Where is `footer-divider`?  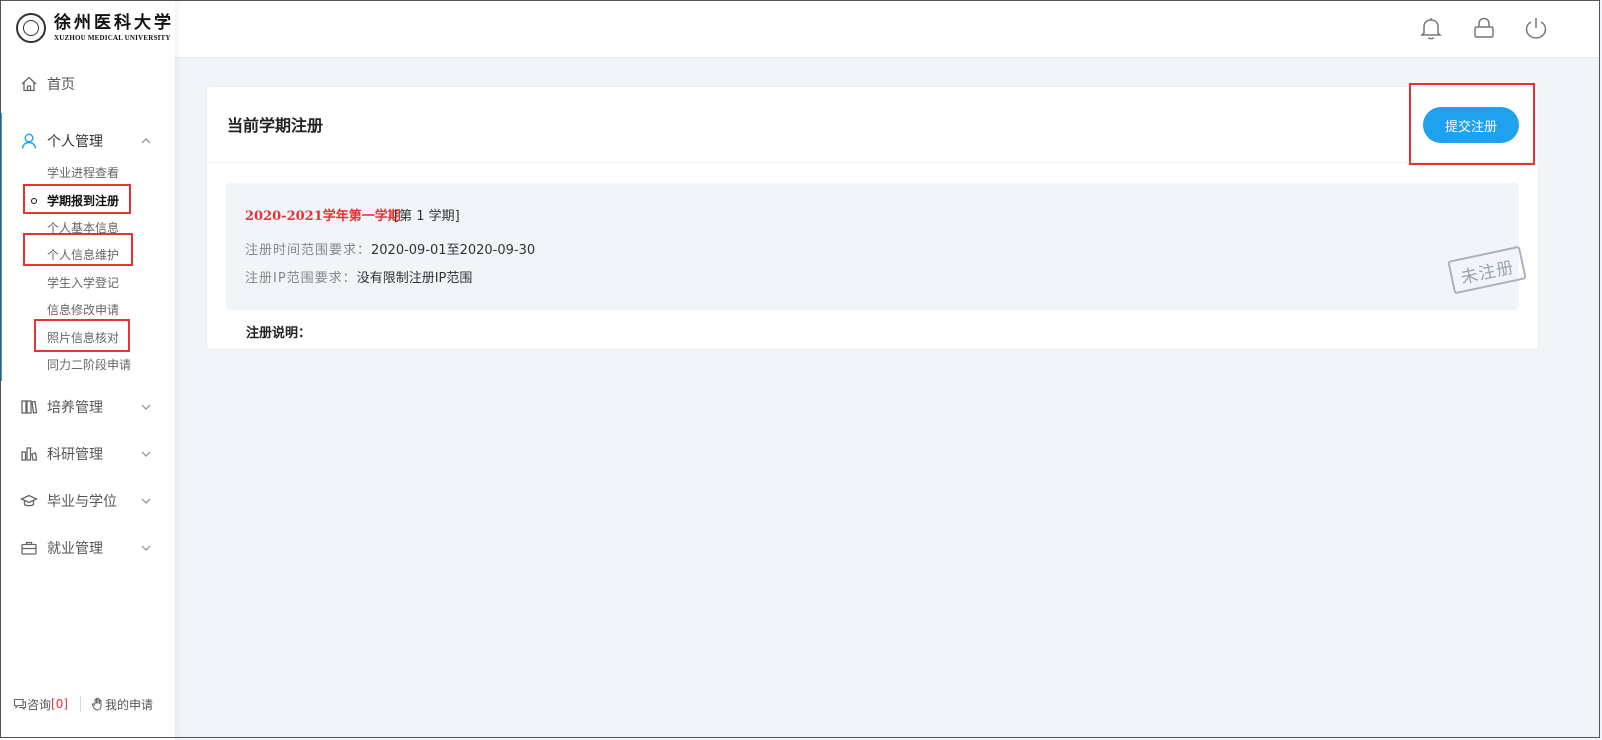 footer-divider is located at coordinates (80, 704).